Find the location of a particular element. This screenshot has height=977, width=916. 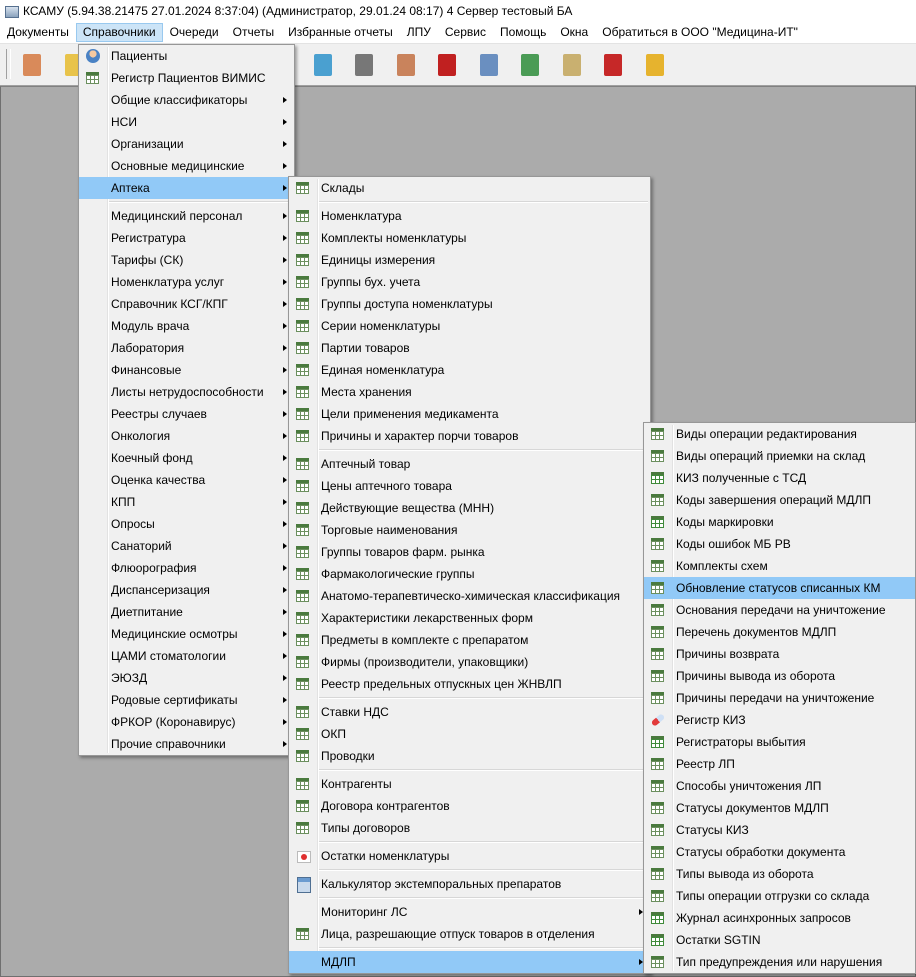

menu-item: Реестр ЛП is located at coordinates (779, 764).